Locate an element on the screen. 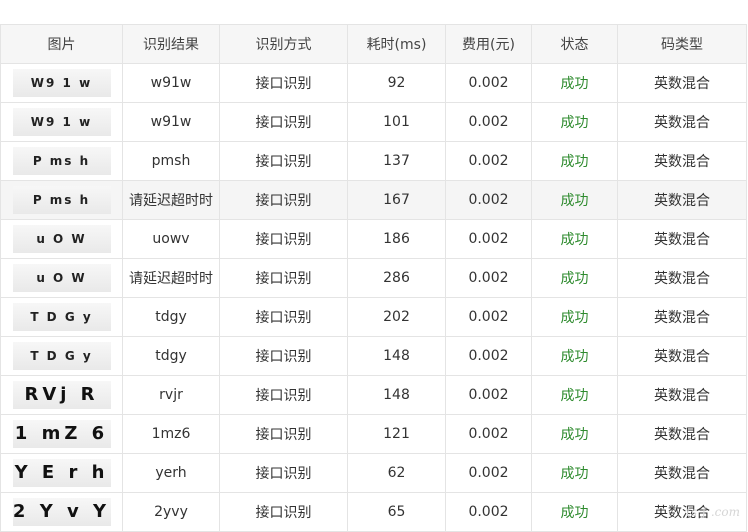 This screenshot has width=748, height=532. header-method: 识别方式 is located at coordinates (283, 44).